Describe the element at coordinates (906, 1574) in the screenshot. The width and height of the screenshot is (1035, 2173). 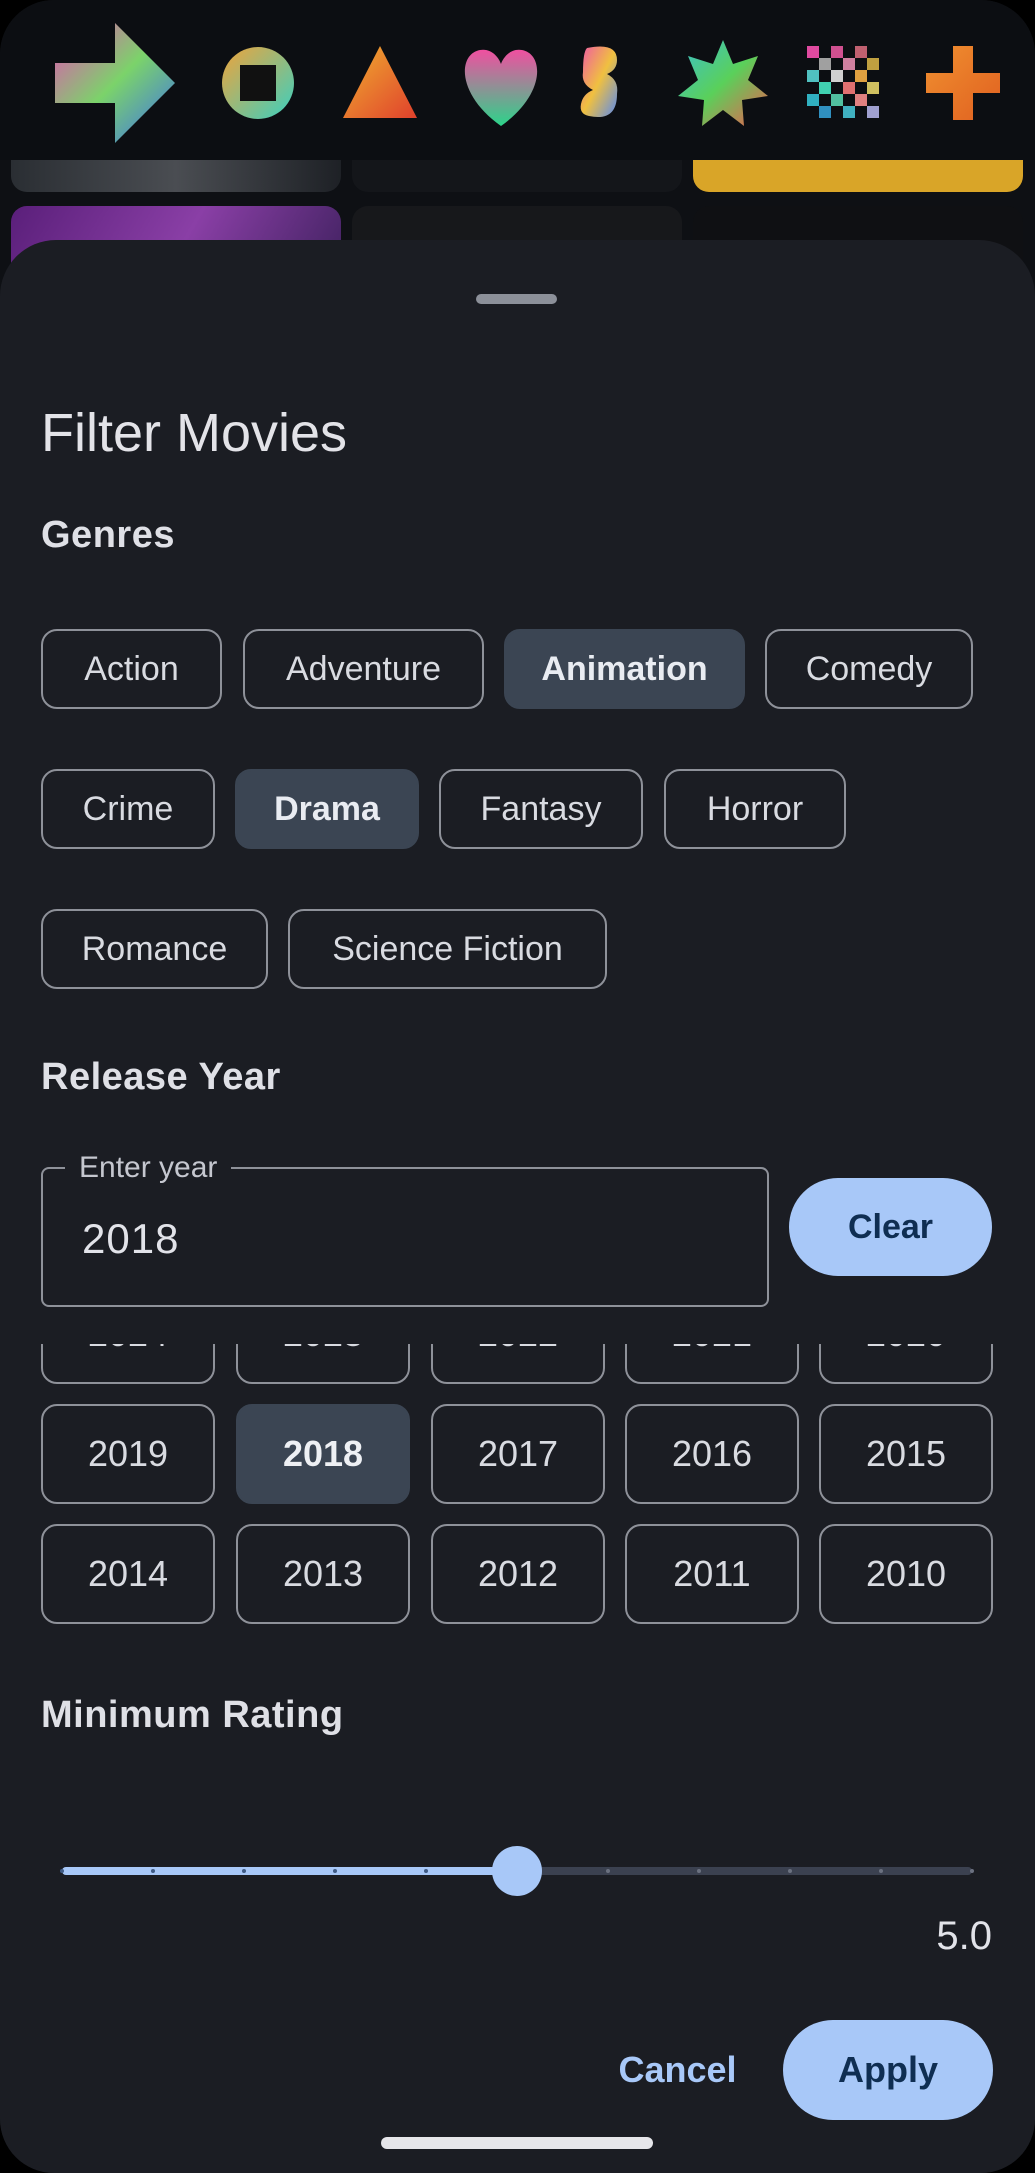
I see `year-chip: 2010` at that location.